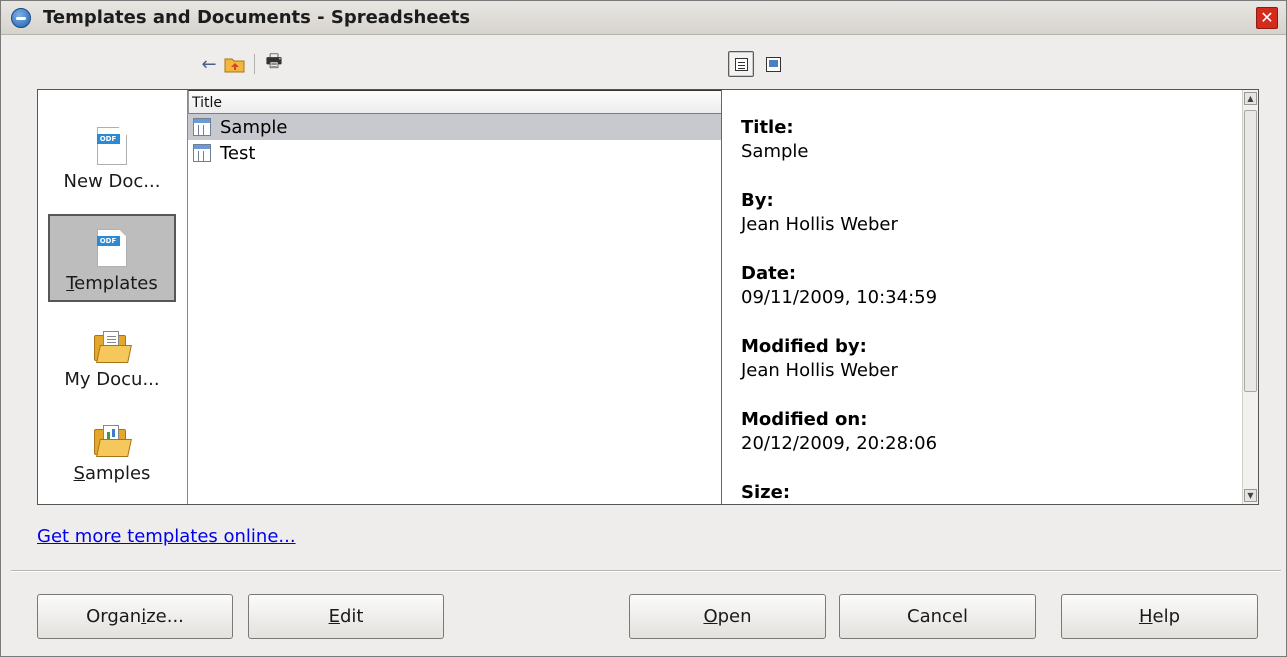 The height and width of the screenshot is (657, 1287). Describe the element at coordinates (727, 616) in the screenshot. I see `open-button: Open` at that location.